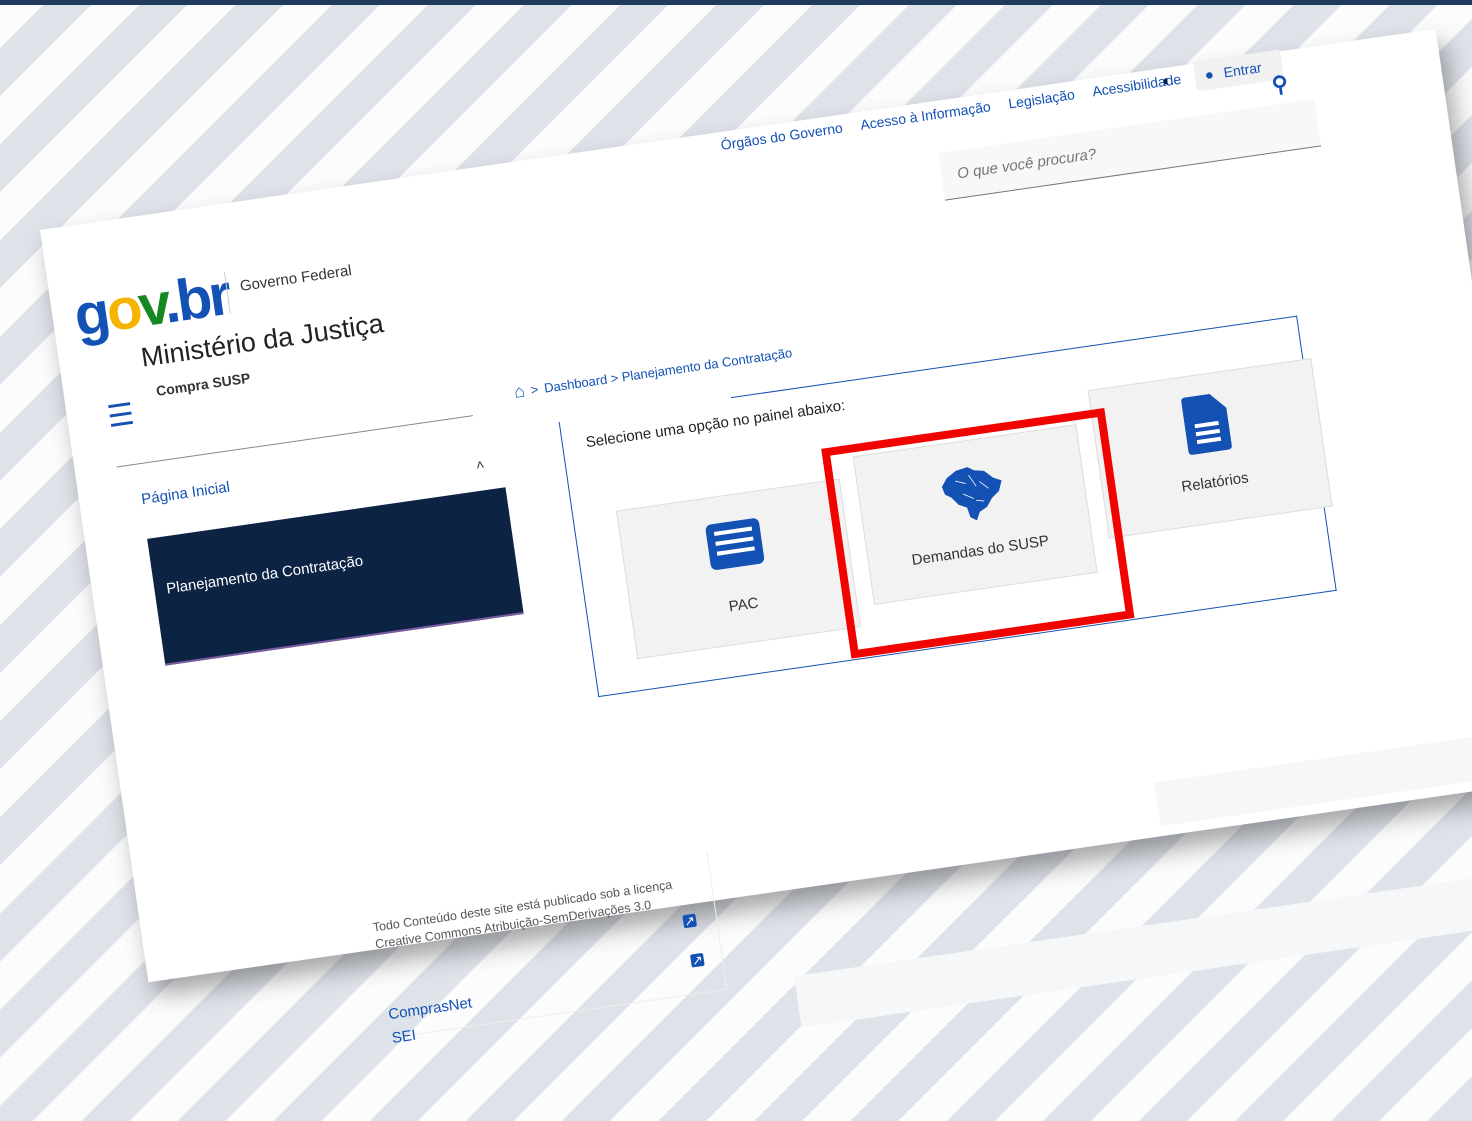 The height and width of the screenshot is (1121, 1472). I want to click on user-icon: ●, so click(1209, 74).